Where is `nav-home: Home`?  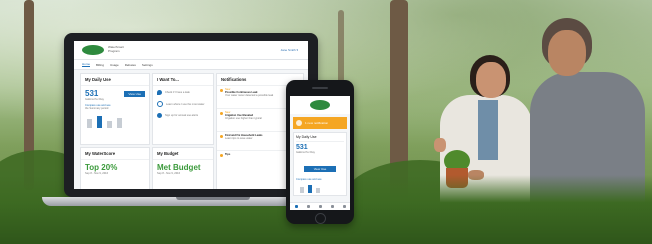
nav-home: Home is located at coordinates (86, 64).